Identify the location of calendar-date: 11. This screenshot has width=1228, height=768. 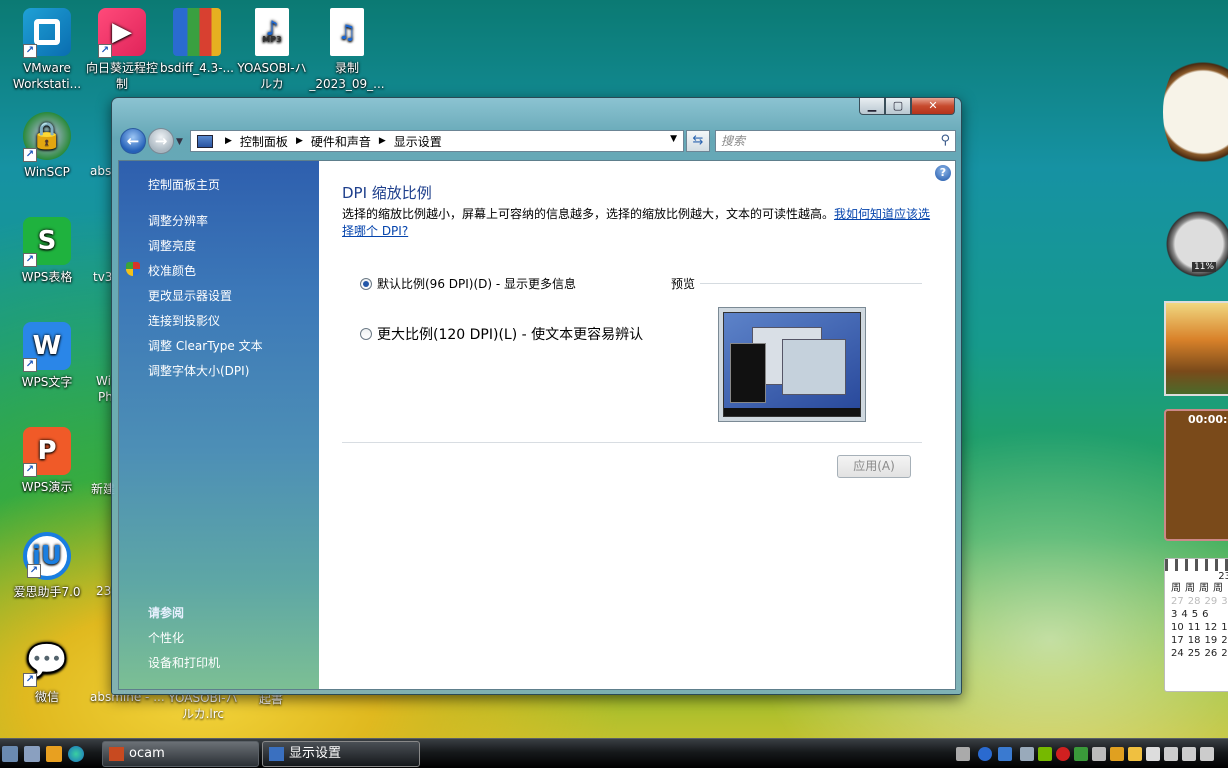
(1194, 627).